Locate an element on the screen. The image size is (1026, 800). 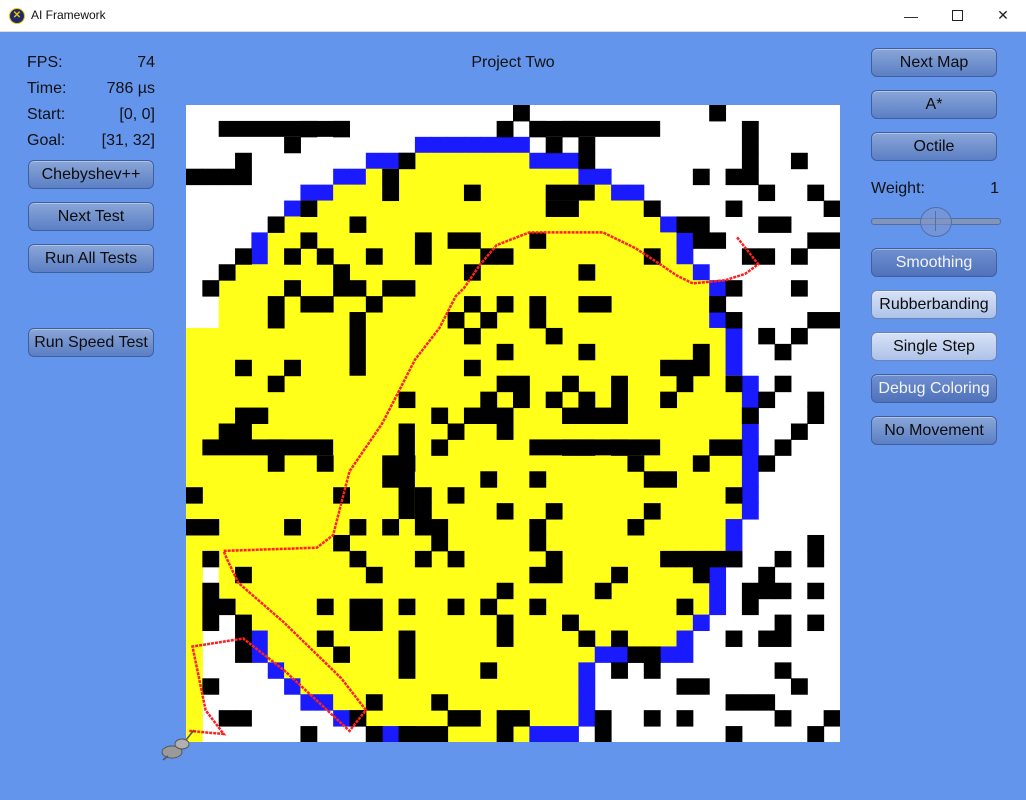
slider-thumb is located at coordinates (936, 222).